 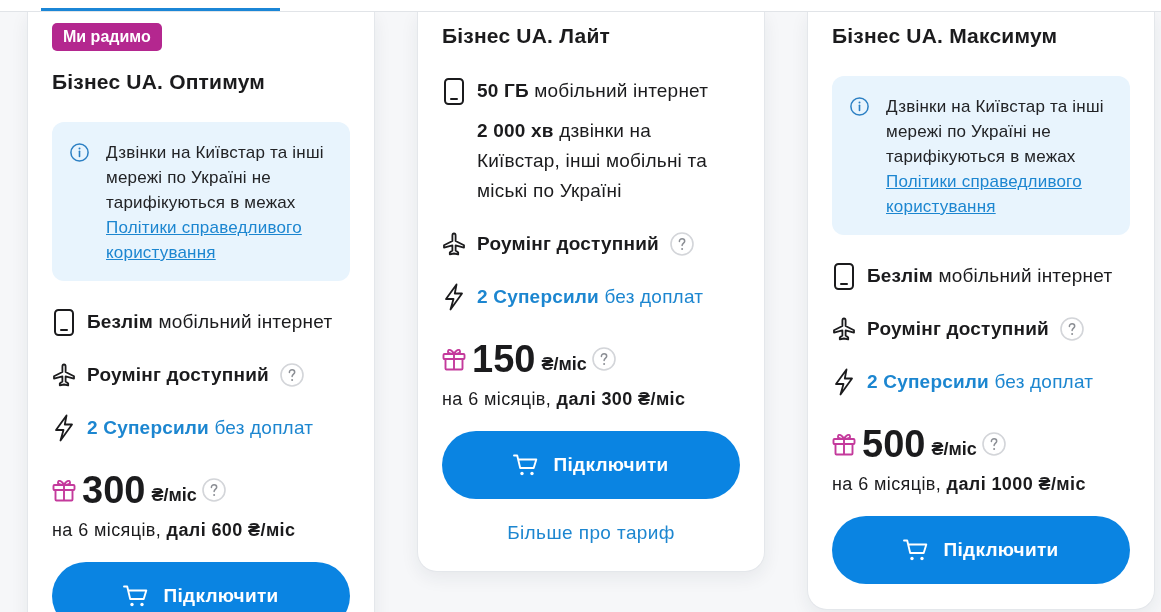 What do you see at coordinates (959, 484) in the screenshot?
I see `price-note: на 6 місяців, далі 1000 ₴/міс` at bounding box center [959, 484].